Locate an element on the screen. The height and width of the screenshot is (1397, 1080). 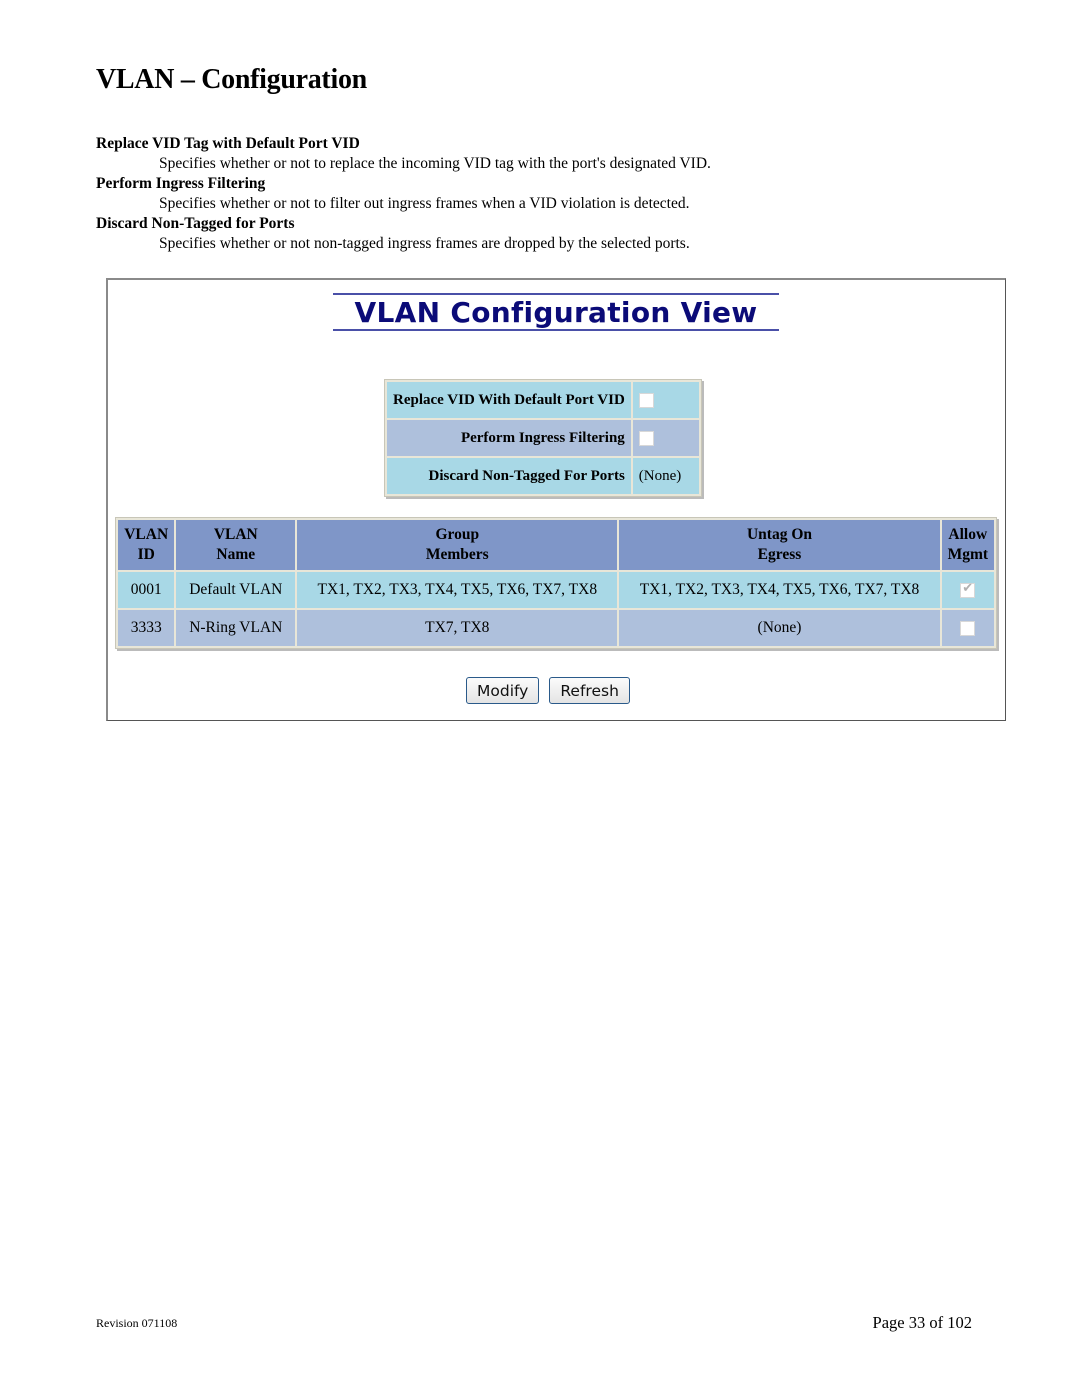
vlan-name: N-Ring VLAN is located at coordinates (236, 628).